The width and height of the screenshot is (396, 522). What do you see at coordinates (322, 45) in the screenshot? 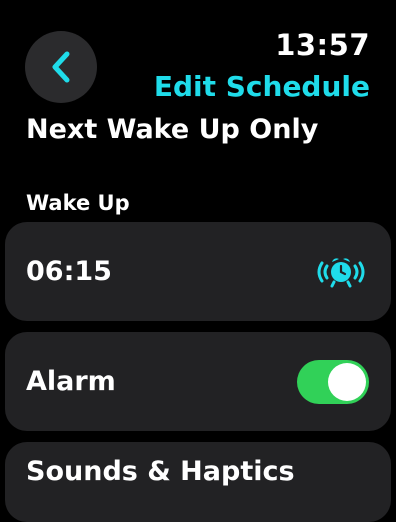
I see `status-time: 13:57` at bounding box center [322, 45].